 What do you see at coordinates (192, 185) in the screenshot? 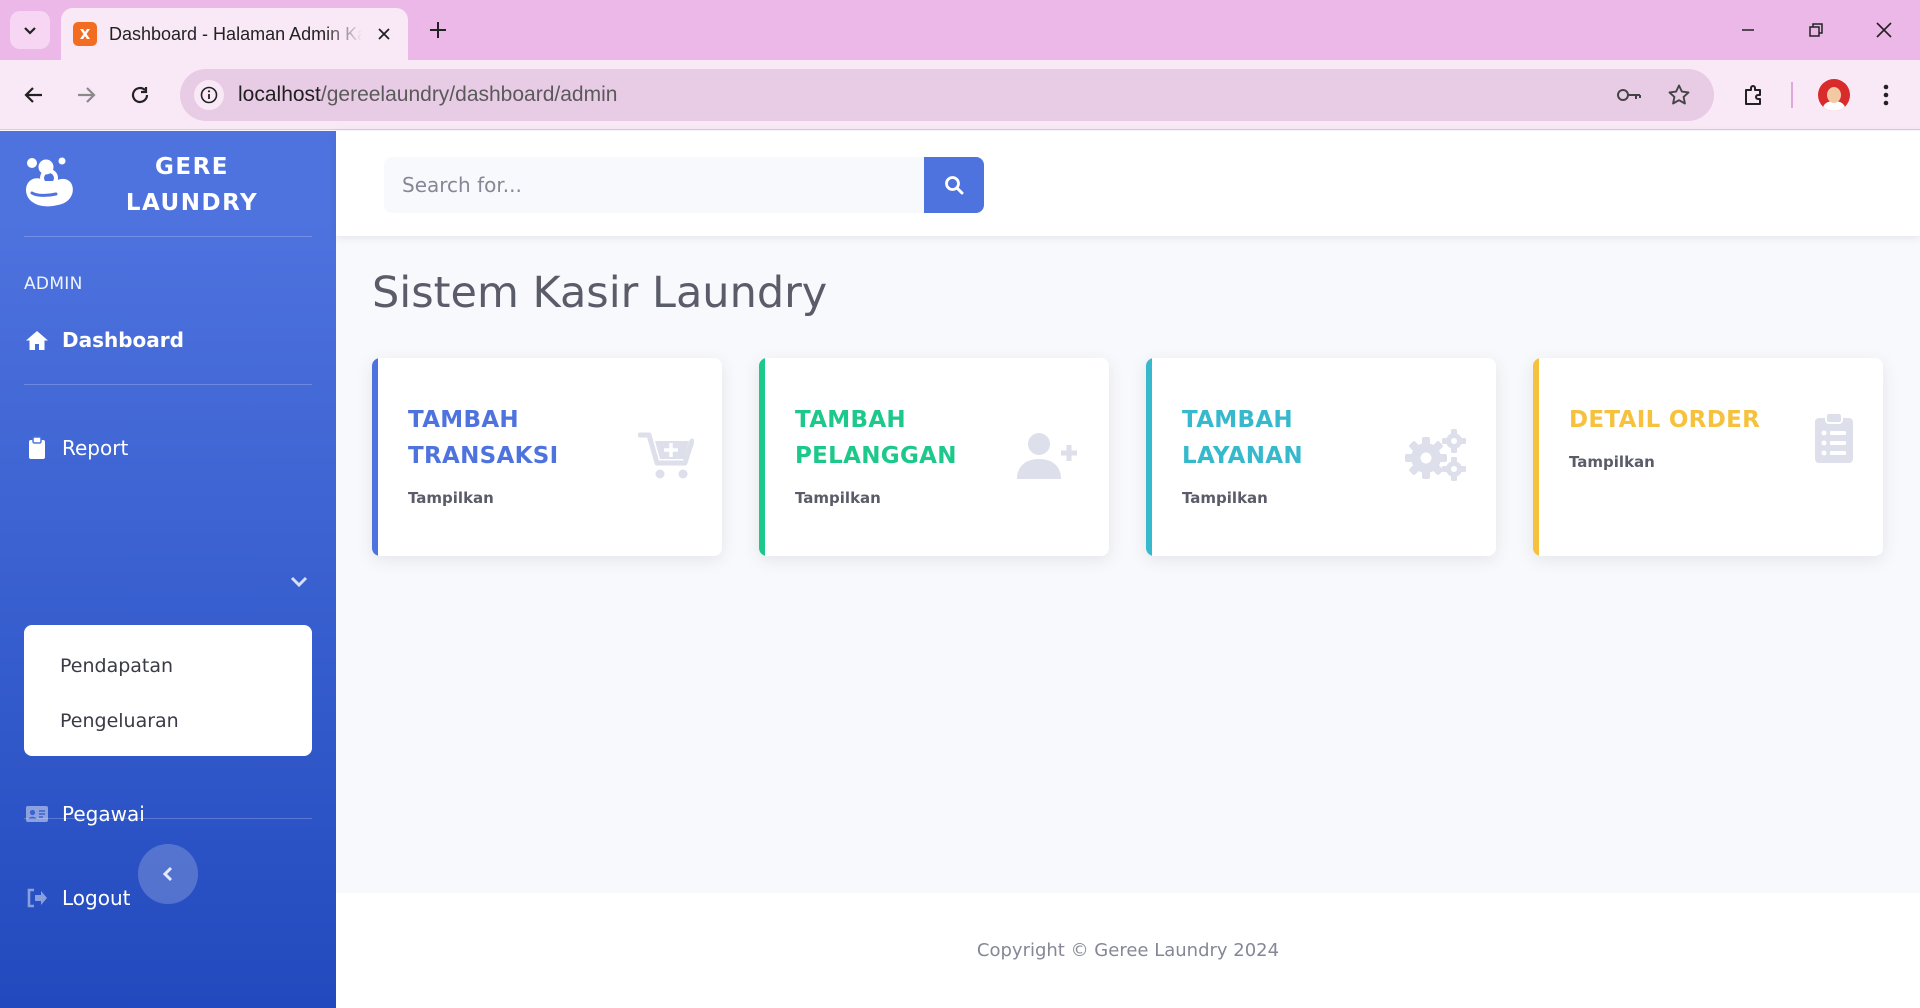
I see `brand-name: GERE LAUNDRY` at bounding box center [192, 185].